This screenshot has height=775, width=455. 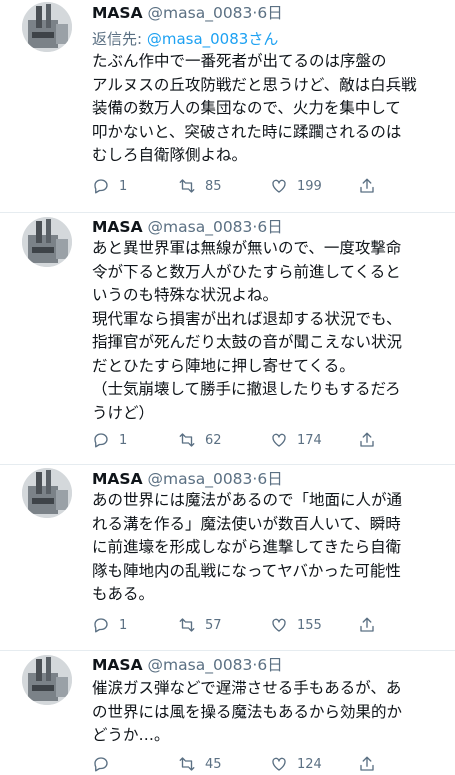 What do you see at coordinates (200, 440) in the screenshot?
I see `retweet-button: 62` at bounding box center [200, 440].